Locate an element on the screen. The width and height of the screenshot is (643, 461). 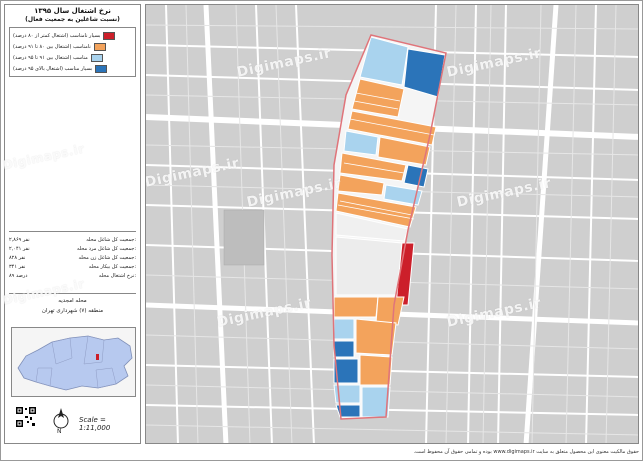
district-name: منطقه (۷) شهرداری تهران is located at coordinates (72, 311).